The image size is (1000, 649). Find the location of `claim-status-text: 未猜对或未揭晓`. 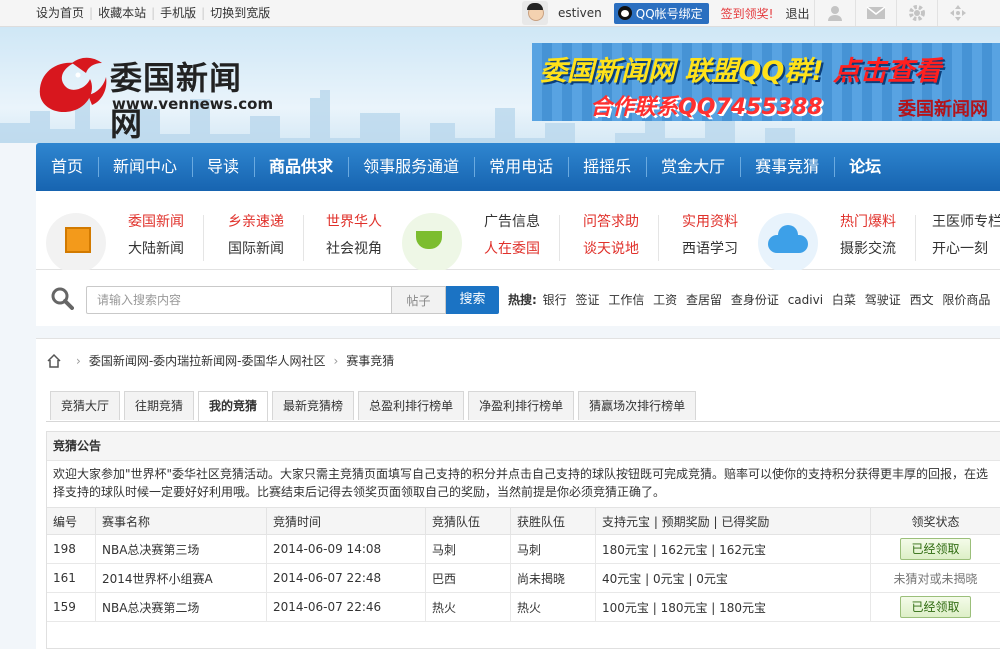

claim-status-text: 未猜对或未揭晓 is located at coordinates (935, 578).